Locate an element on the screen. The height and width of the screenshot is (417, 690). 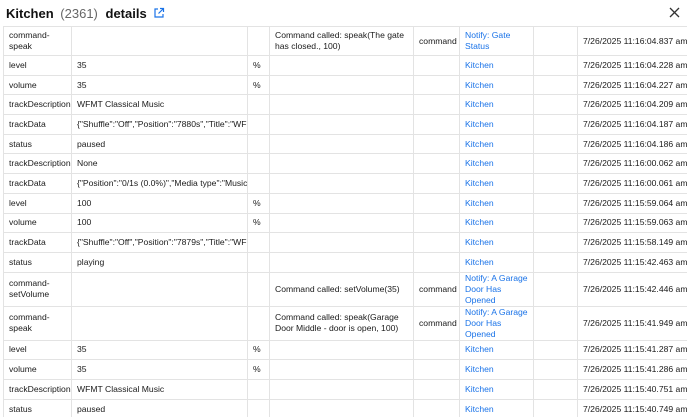
event-name-cell: status is located at coordinates (37, 143).